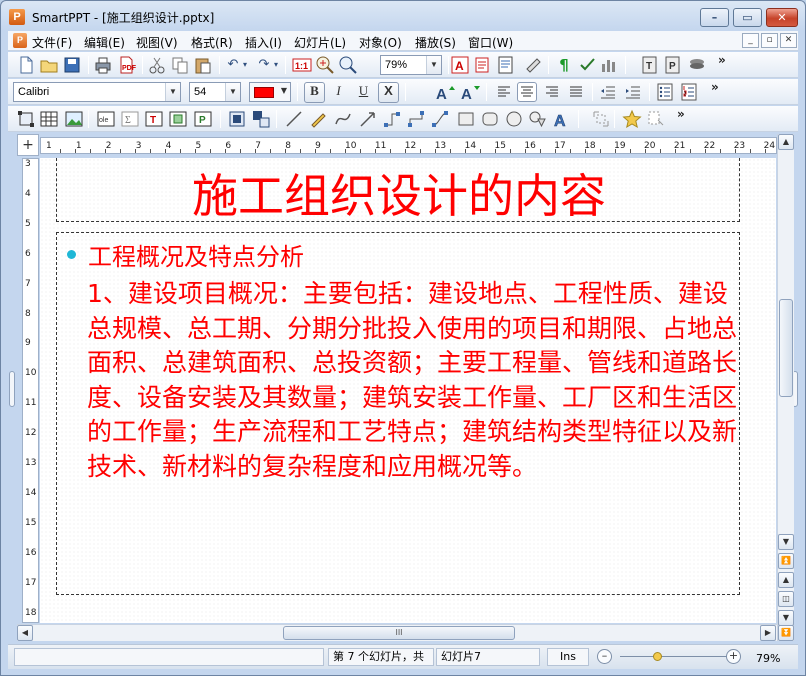 The width and height of the screenshot is (806, 676). I want to click on open-folder-icon, so click(49, 65).